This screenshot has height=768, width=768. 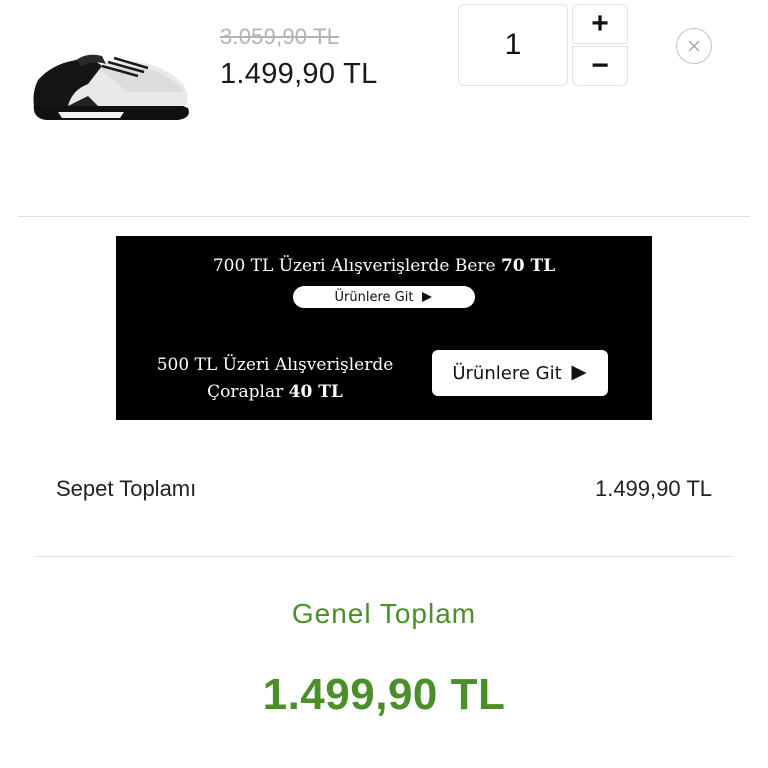 I want to click on promo-offer-1: 700 TL Üzeri Alışverişlerde Bere 70 TL, so click(x=384, y=266).